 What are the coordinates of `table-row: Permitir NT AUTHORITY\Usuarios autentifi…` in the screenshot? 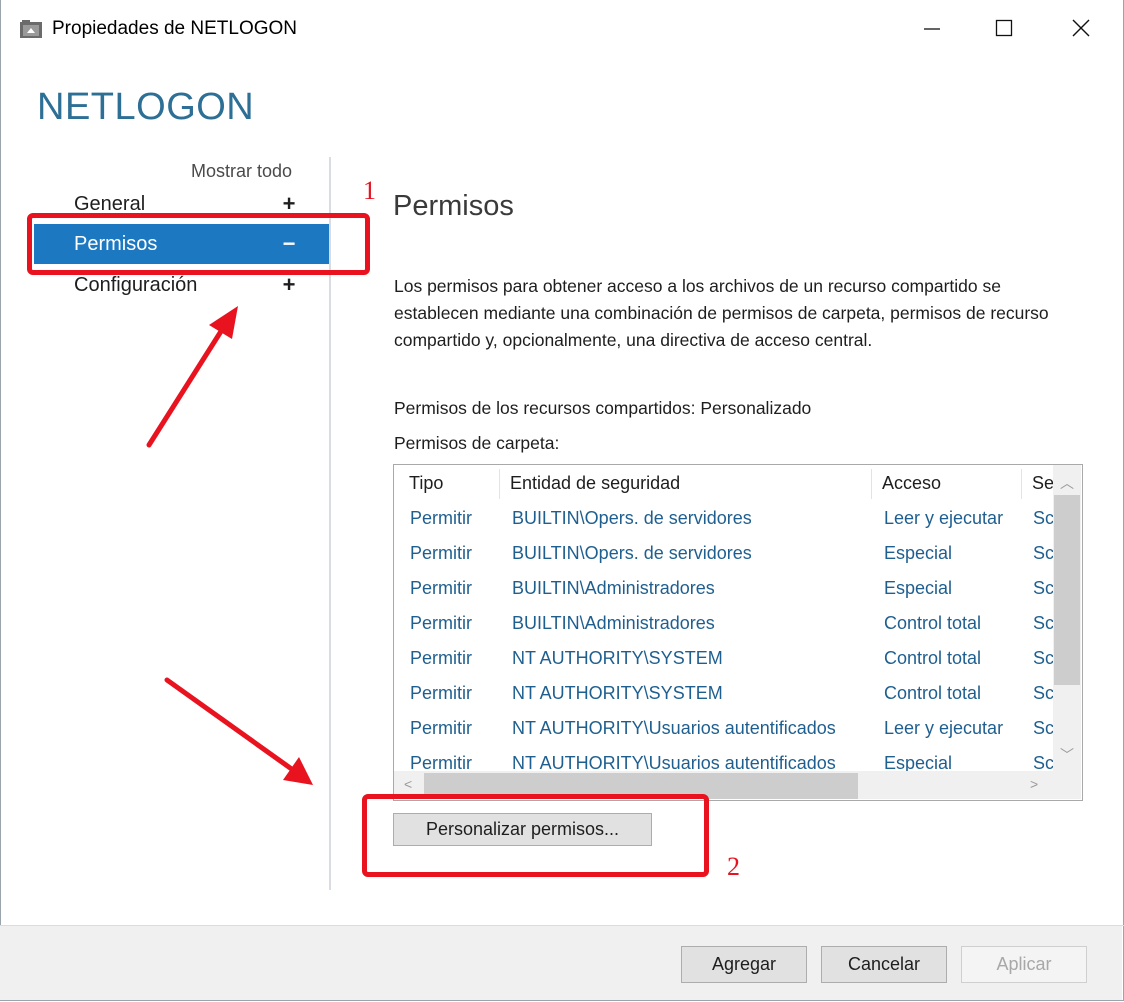 It's located at (724, 729).